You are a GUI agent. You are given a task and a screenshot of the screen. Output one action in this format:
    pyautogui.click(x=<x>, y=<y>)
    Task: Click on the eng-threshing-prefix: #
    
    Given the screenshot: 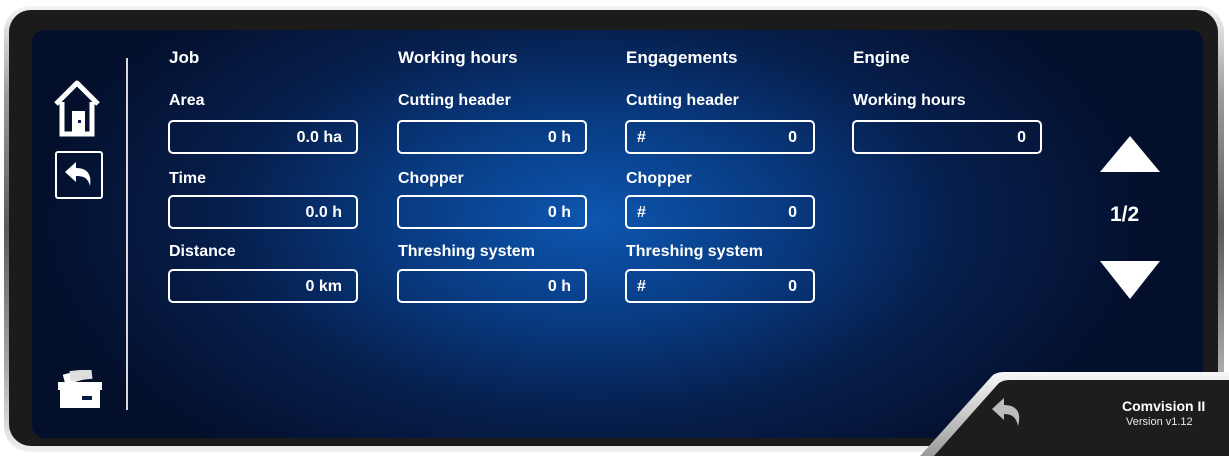 What is the action you would take?
    pyautogui.click(x=641, y=286)
    